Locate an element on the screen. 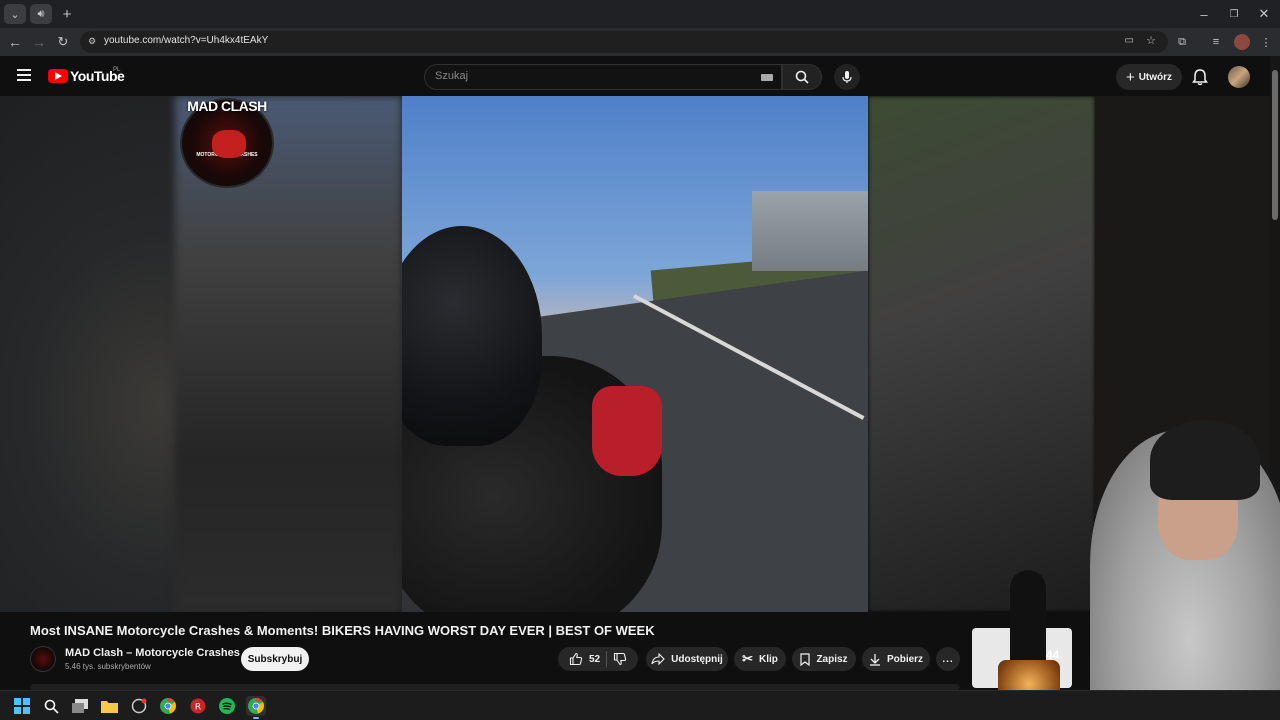 The image size is (1280, 720). subscribe-button: Subskrybuj is located at coordinates (275, 659).